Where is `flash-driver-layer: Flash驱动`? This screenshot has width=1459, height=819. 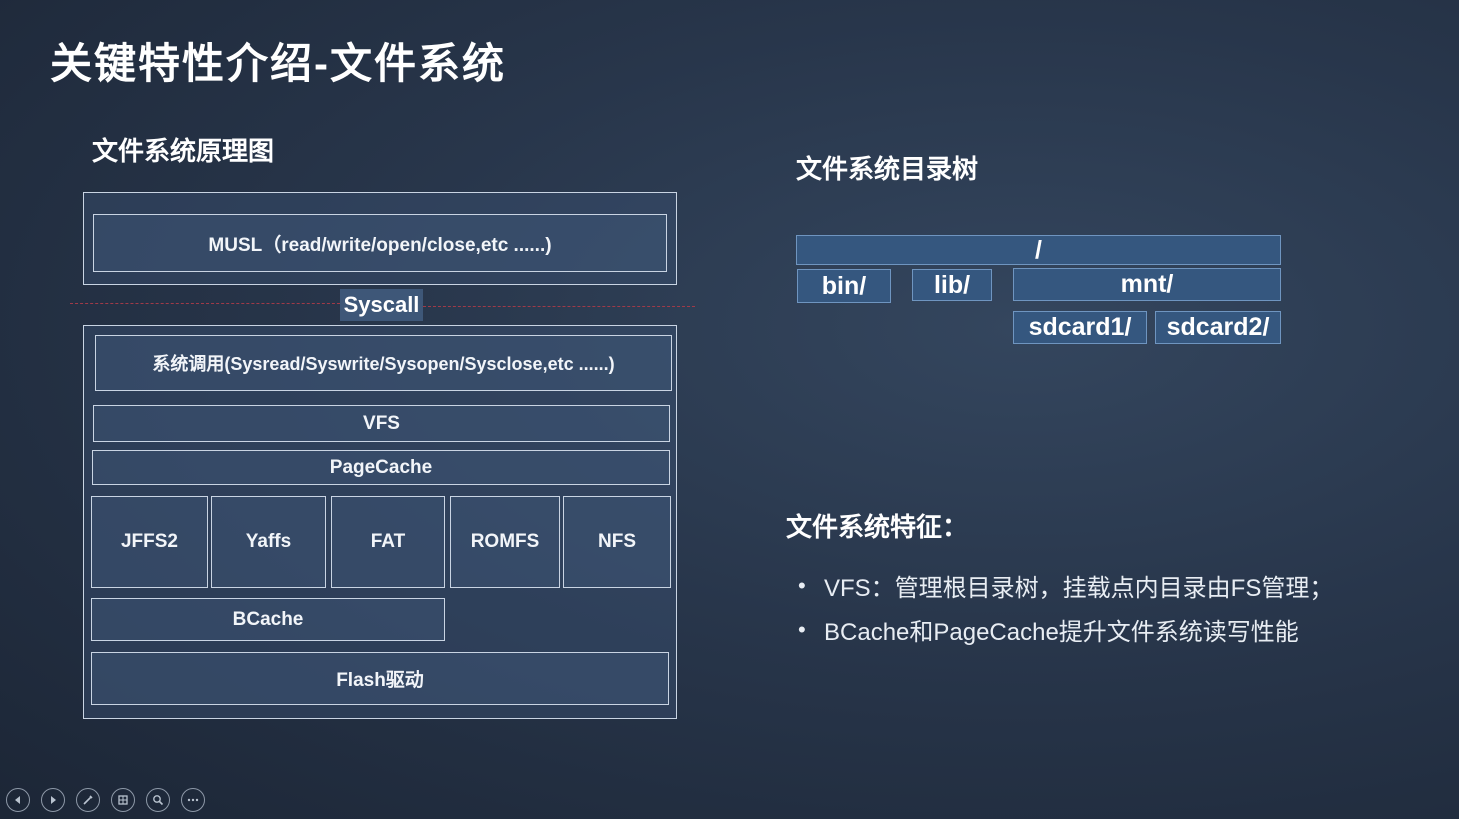
flash-driver-layer: Flash驱动 is located at coordinates (380, 678).